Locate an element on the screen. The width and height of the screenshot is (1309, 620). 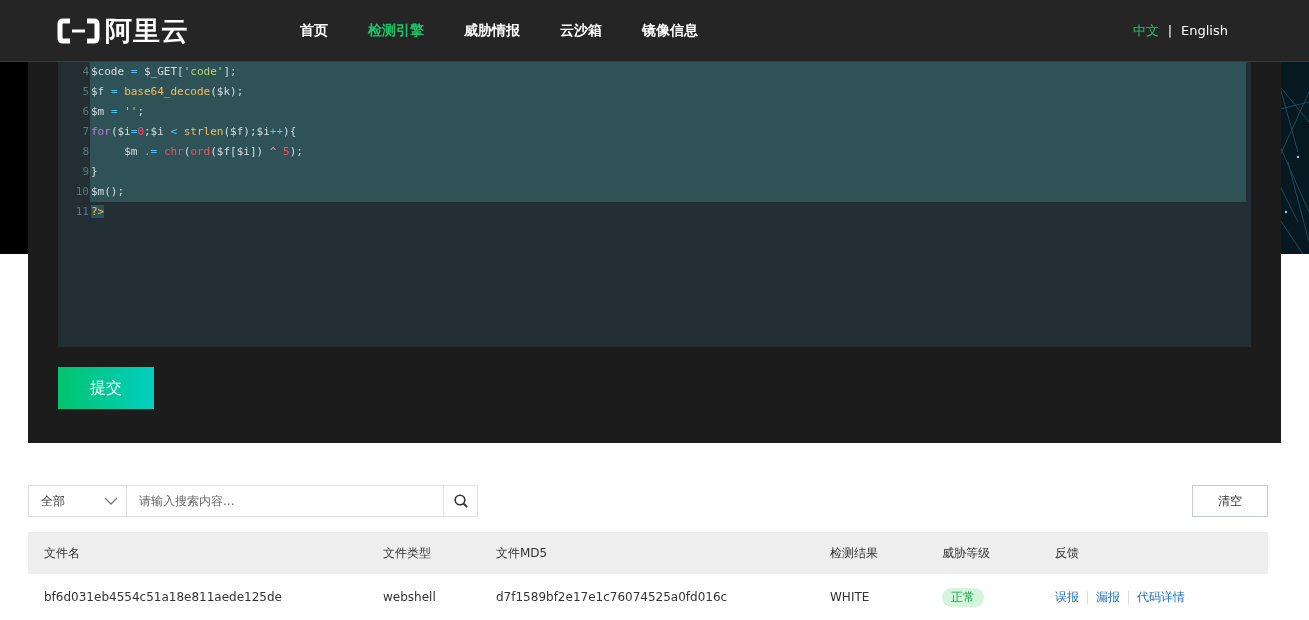
line-number: 6 is located at coordinates (85, 112).